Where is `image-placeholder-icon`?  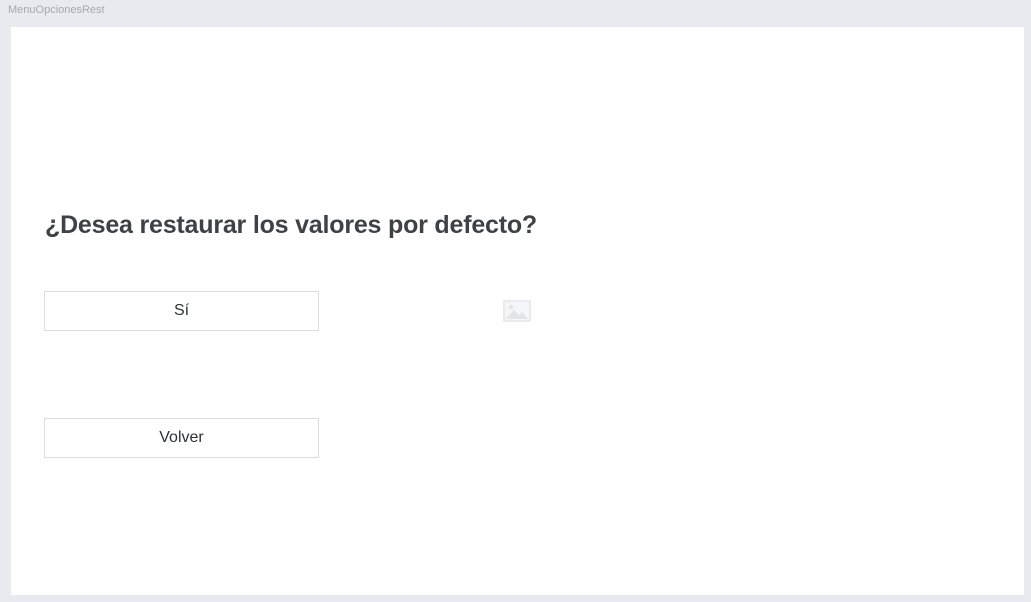
image-placeholder-icon is located at coordinates (517, 311).